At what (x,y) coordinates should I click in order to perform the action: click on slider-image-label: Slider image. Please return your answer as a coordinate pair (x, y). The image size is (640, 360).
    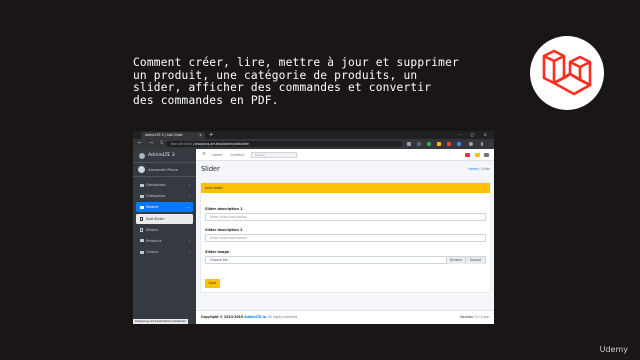
    Looking at the image, I should click on (217, 252).